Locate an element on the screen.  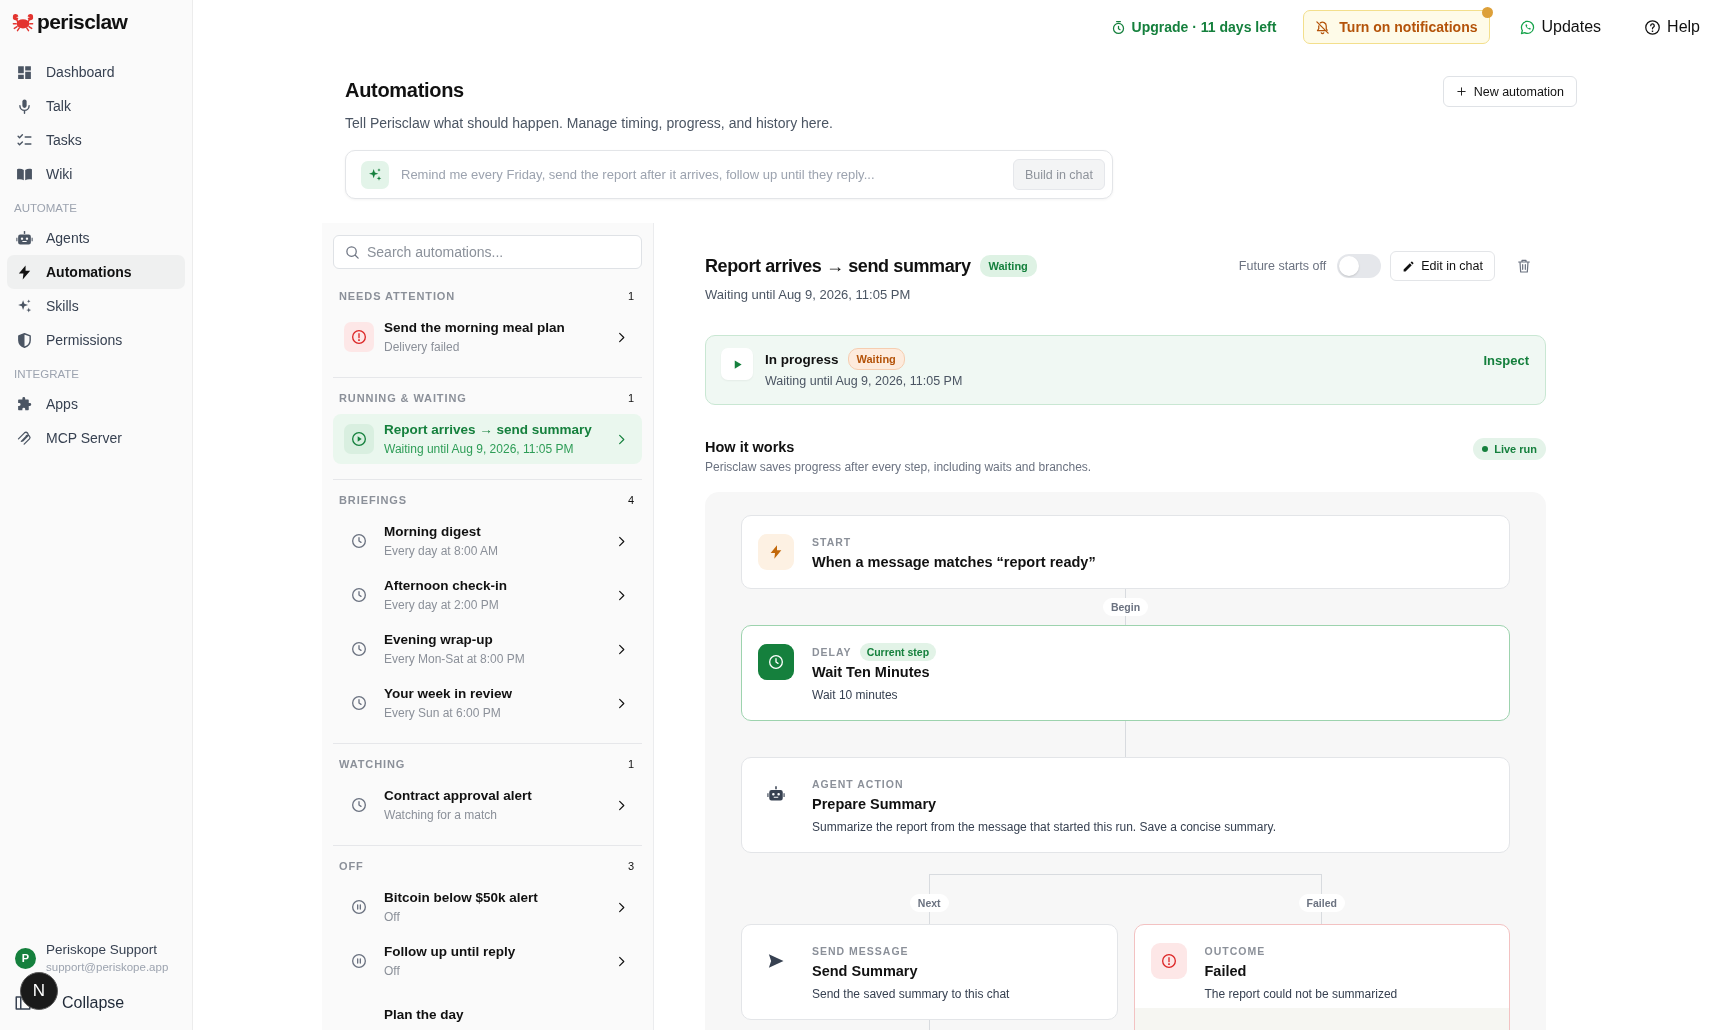
page-subtitle: Tell Perisclaw what should happen. Manage timing, progress, and history here. is located at coordinates (589, 123).